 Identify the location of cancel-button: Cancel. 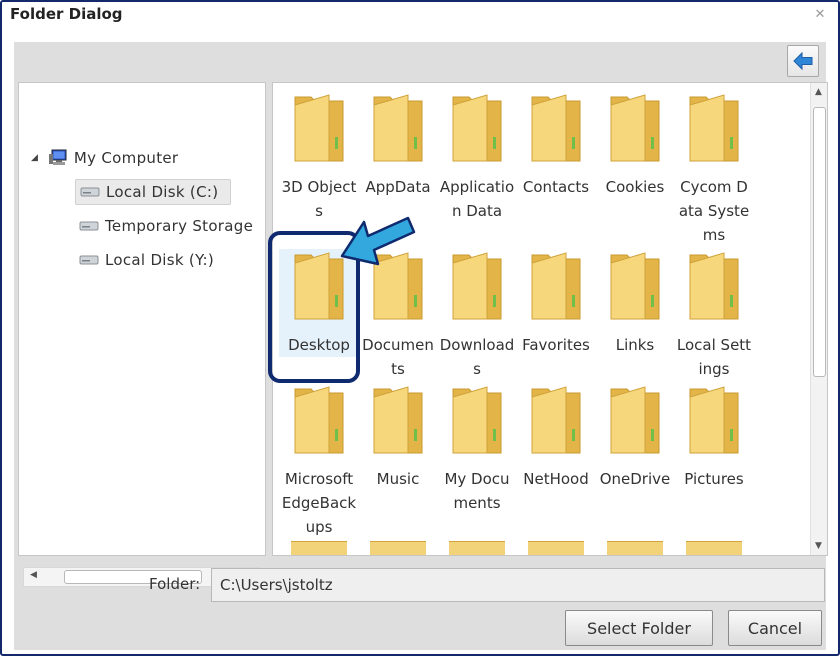
(775, 628).